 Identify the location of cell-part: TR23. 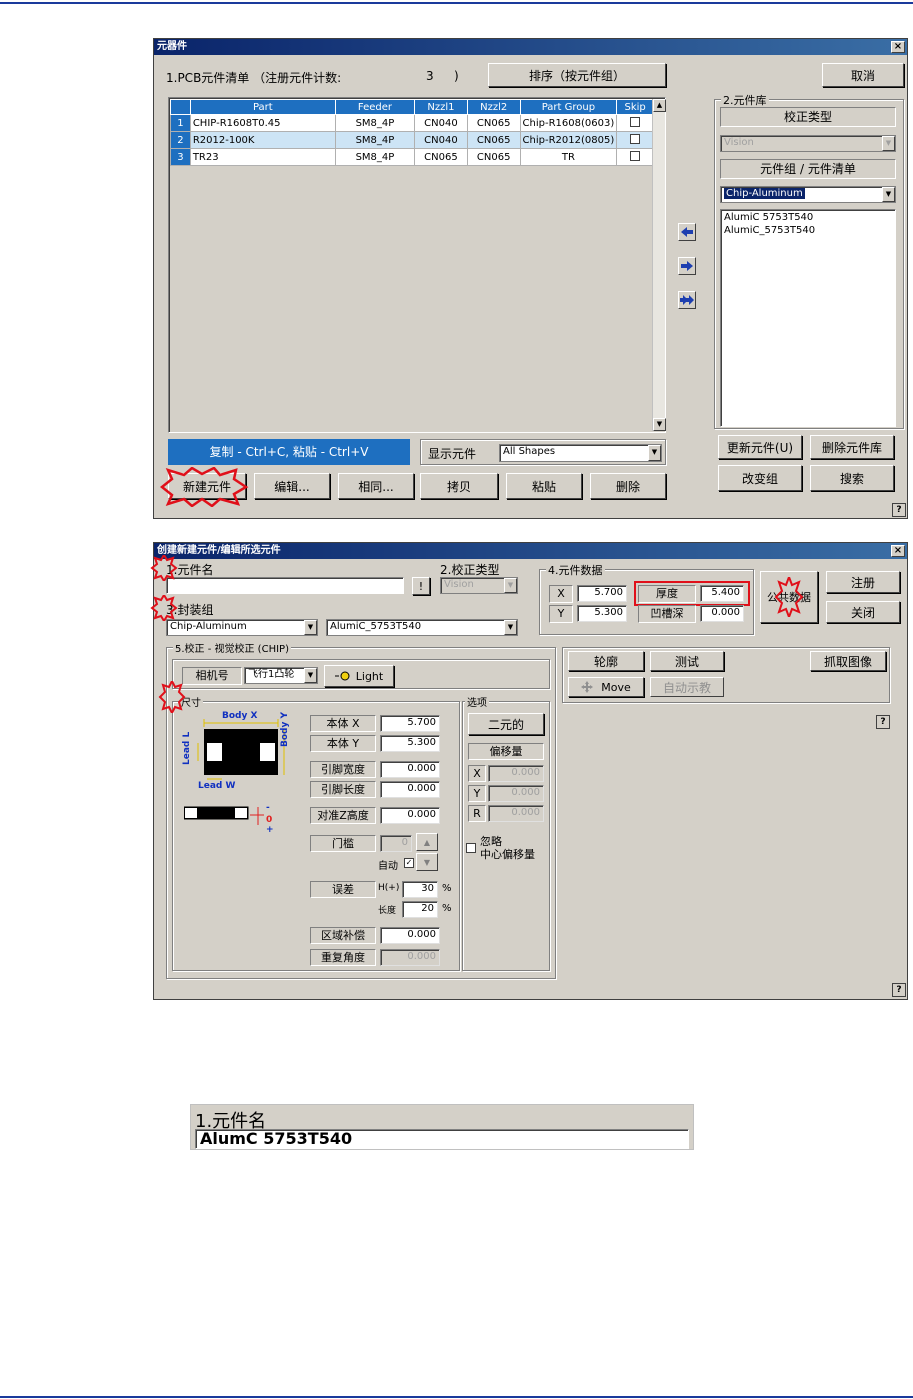
(262, 157).